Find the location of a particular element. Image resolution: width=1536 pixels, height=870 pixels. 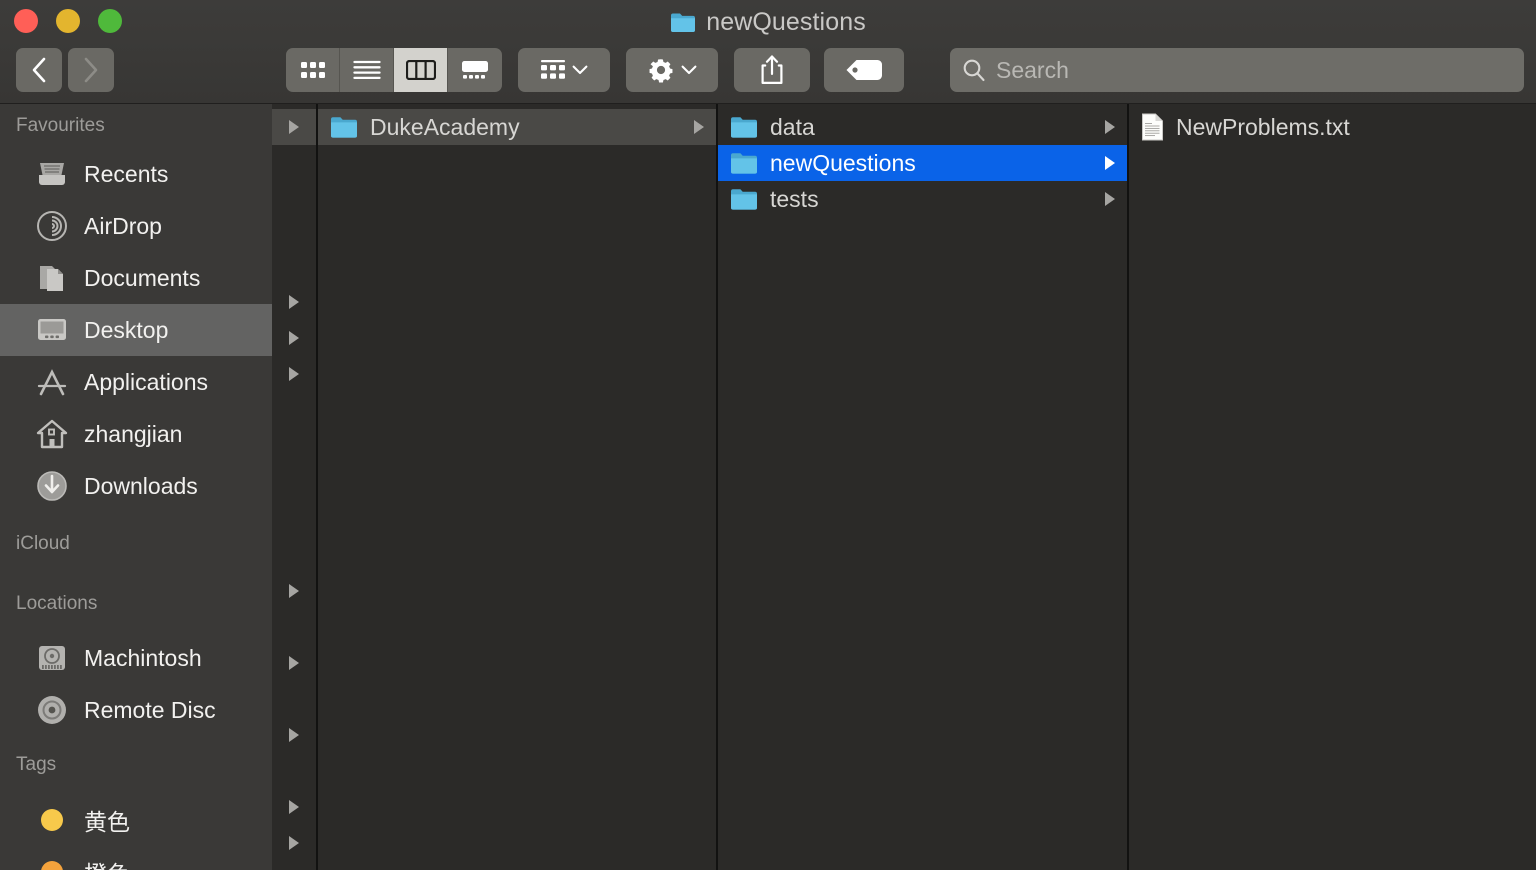

column-row-label: data is located at coordinates (792, 126).